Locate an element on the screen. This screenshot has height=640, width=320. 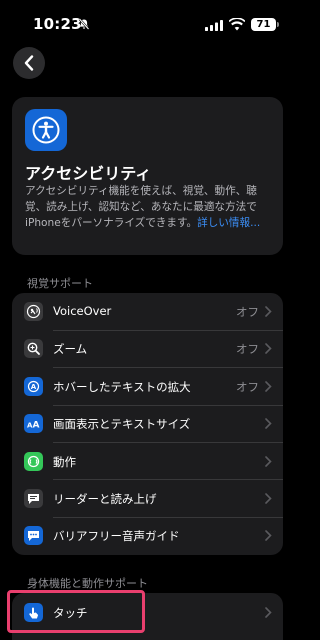
display-text-size-label: 画面表示とテキストサイズ is located at coordinates (122, 424).